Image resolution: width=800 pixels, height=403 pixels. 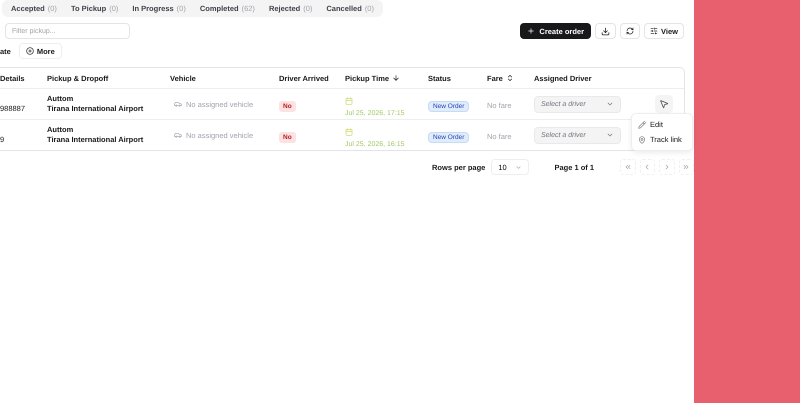 I want to click on download-icon, so click(x=605, y=31).